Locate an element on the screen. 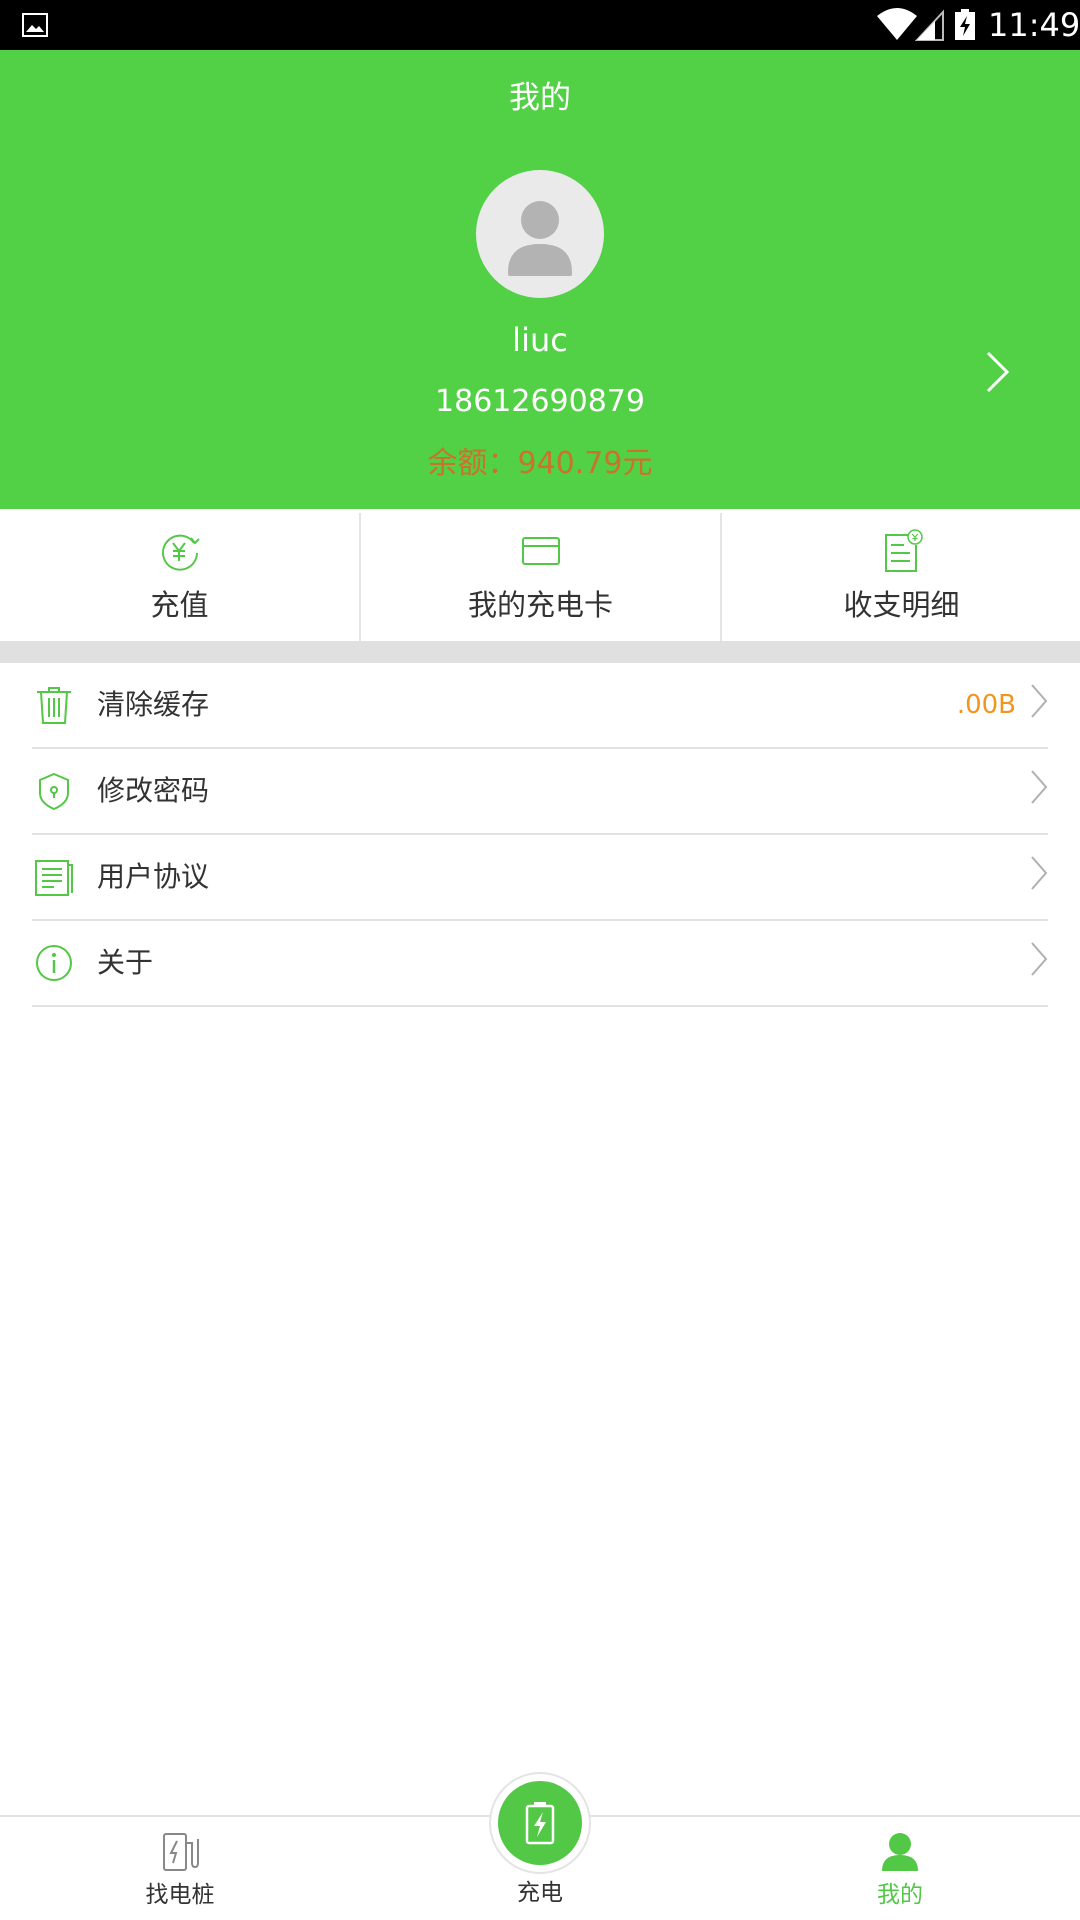  nav-charge-label: 充电 is located at coordinates (540, 1893).